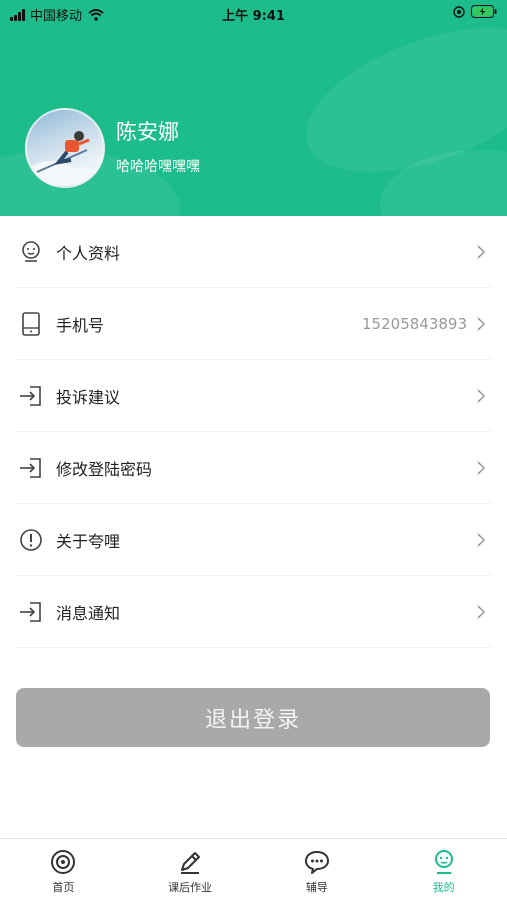 The height and width of the screenshot is (900, 507). What do you see at coordinates (63, 887) in the screenshot?
I see `tab-label: 首页` at bounding box center [63, 887].